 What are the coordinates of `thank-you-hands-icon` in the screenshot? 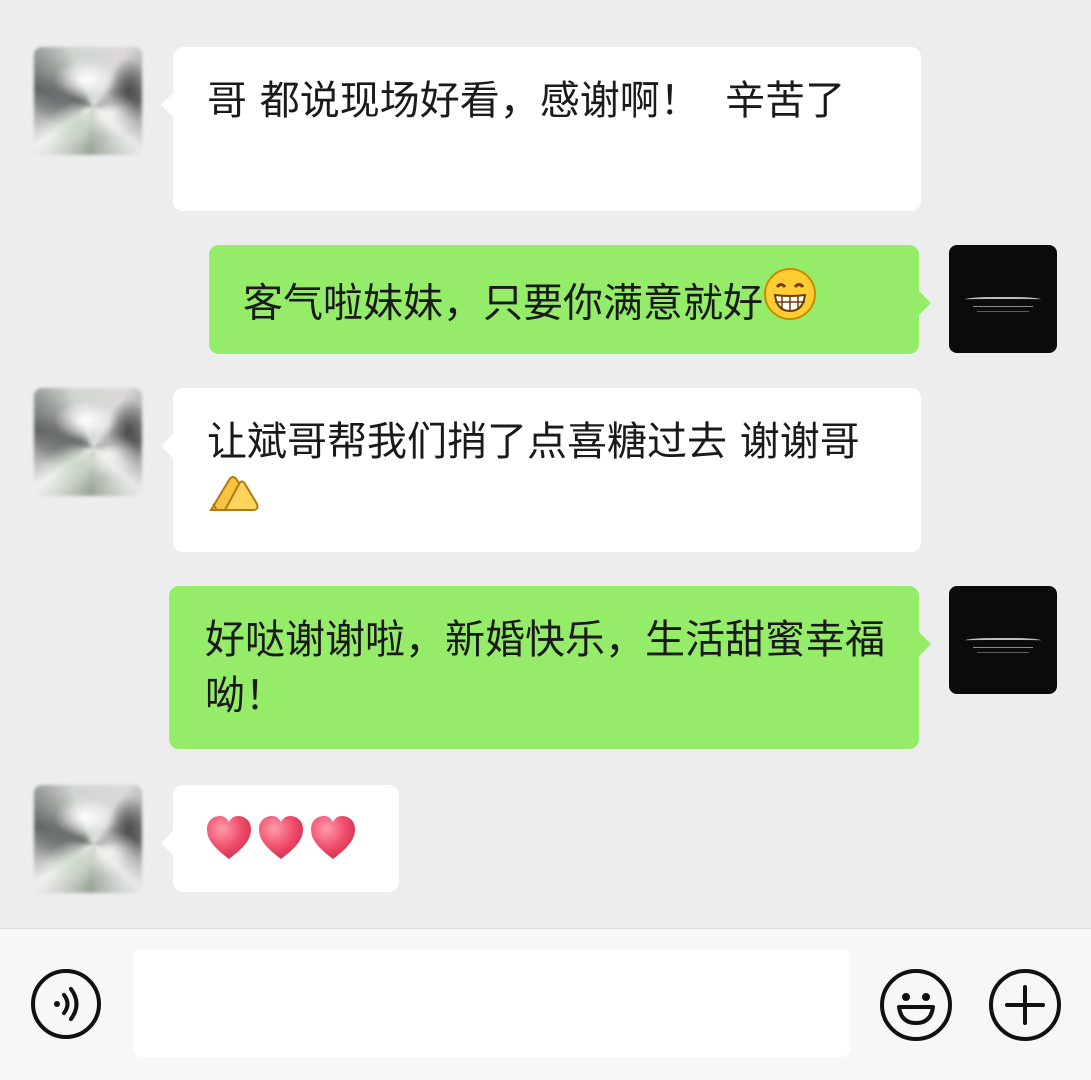 It's located at (234, 497).